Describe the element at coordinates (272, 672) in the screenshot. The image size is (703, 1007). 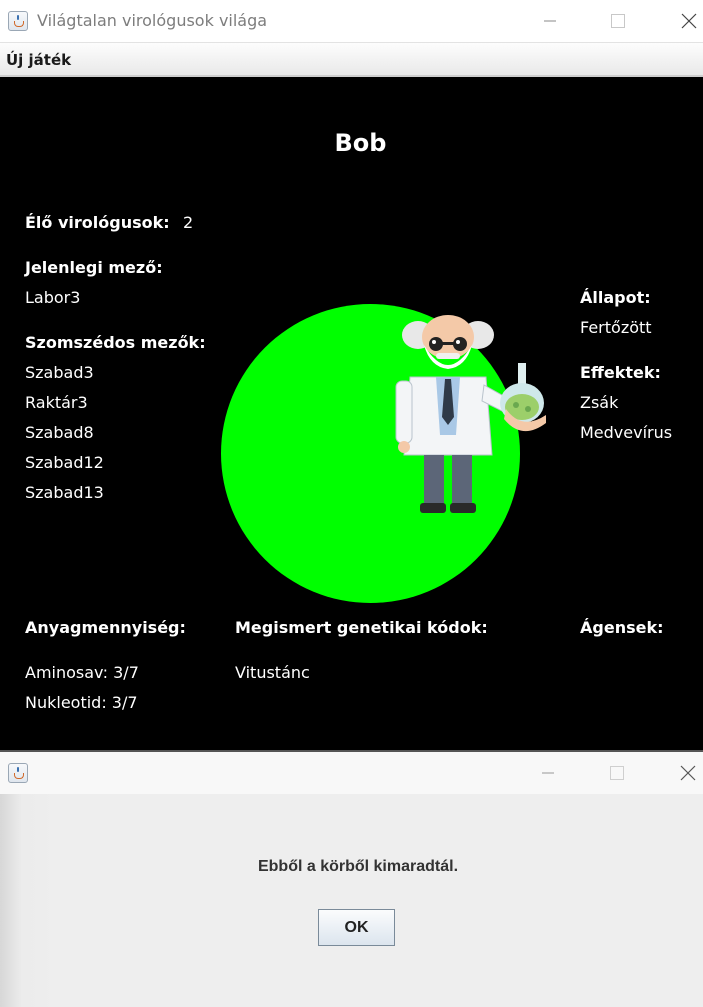
I see `code-item: Vitustánc` at that location.